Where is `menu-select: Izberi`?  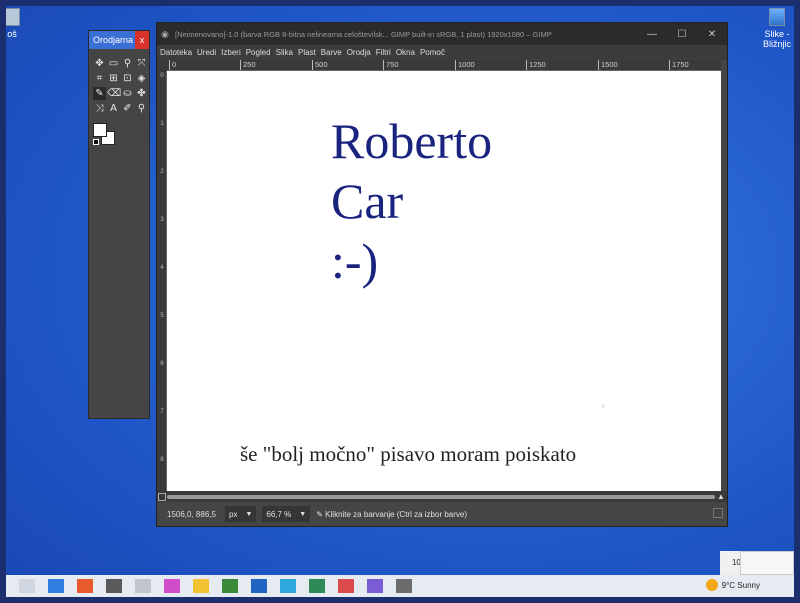
menu-select: Izberi is located at coordinates (231, 52).